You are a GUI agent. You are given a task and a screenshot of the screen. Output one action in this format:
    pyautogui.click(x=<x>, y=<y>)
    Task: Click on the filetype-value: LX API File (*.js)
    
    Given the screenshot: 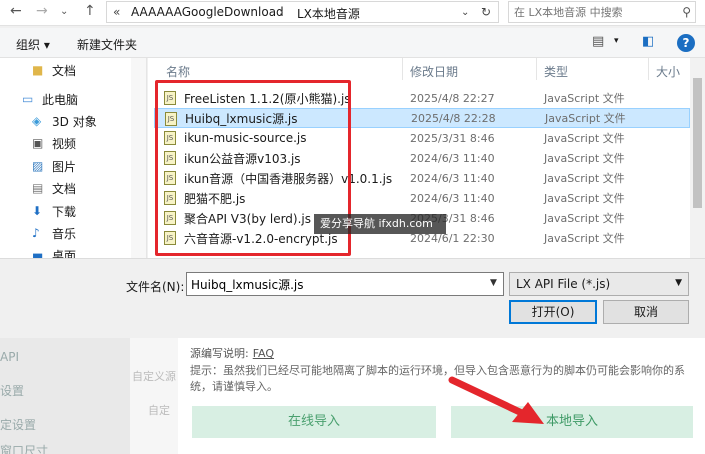 What is the action you would take?
    pyautogui.click(x=563, y=284)
    